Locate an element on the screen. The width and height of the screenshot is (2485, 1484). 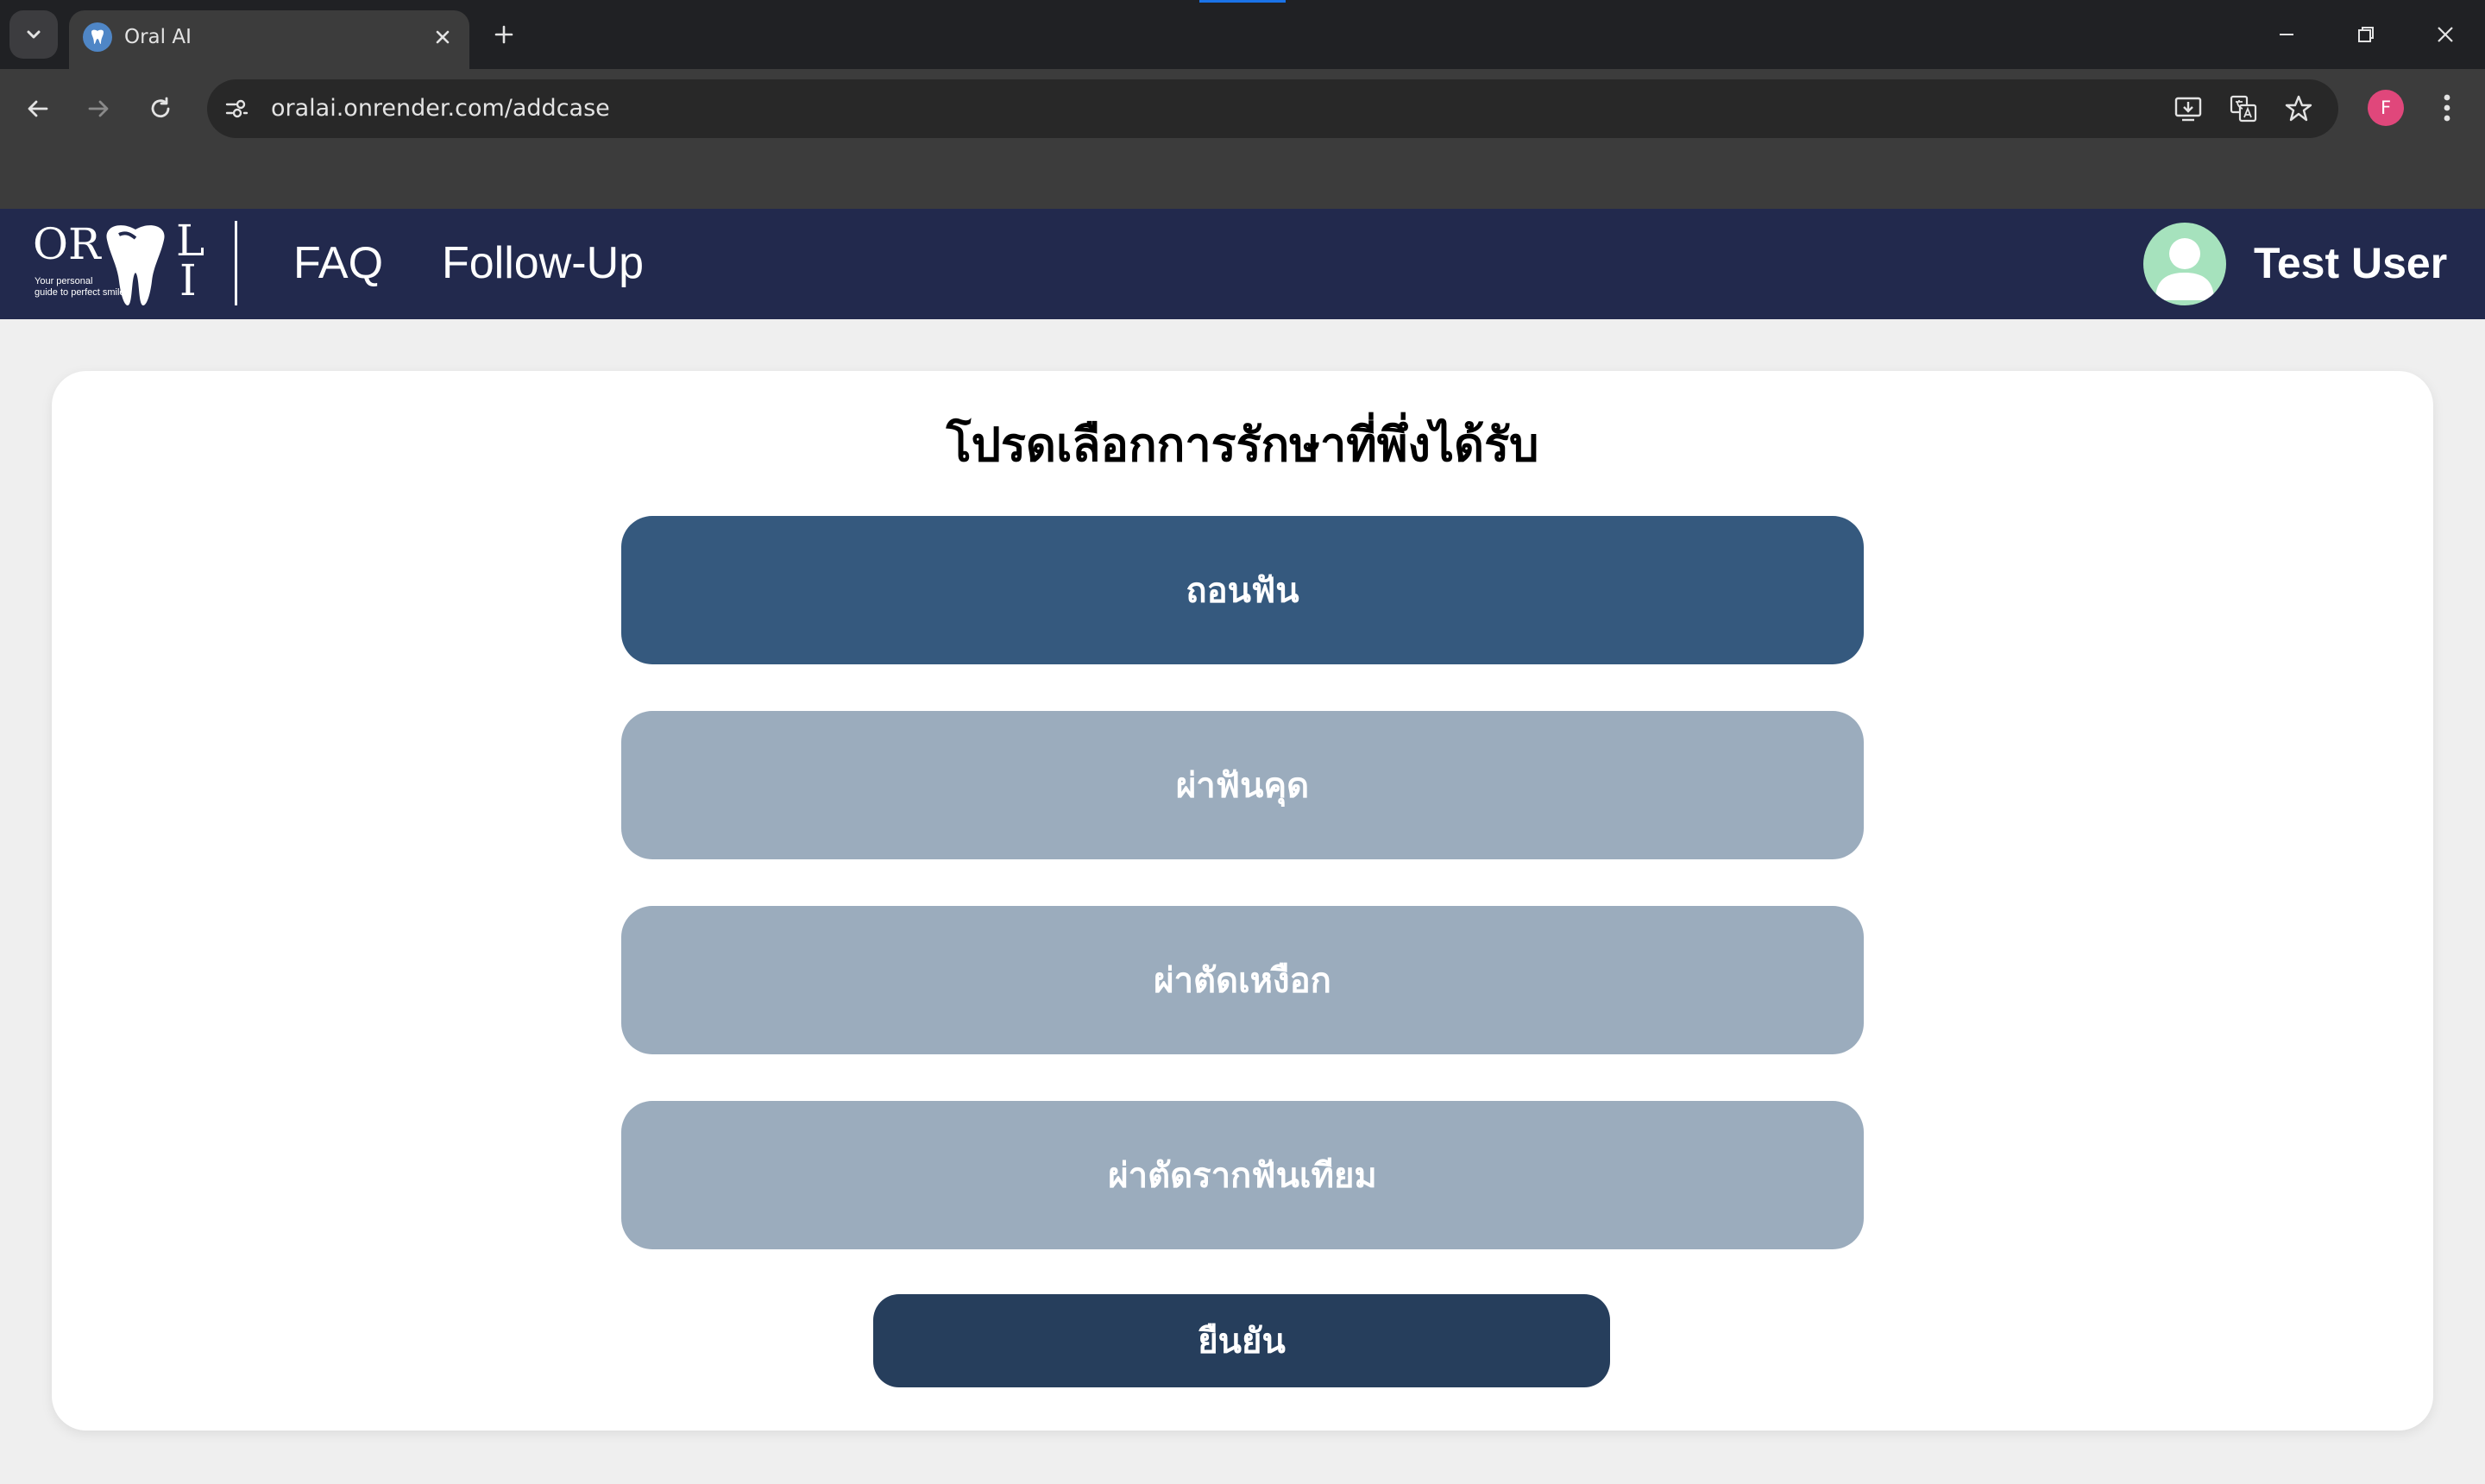
user-avatar is located at coordinates (2184, 264).